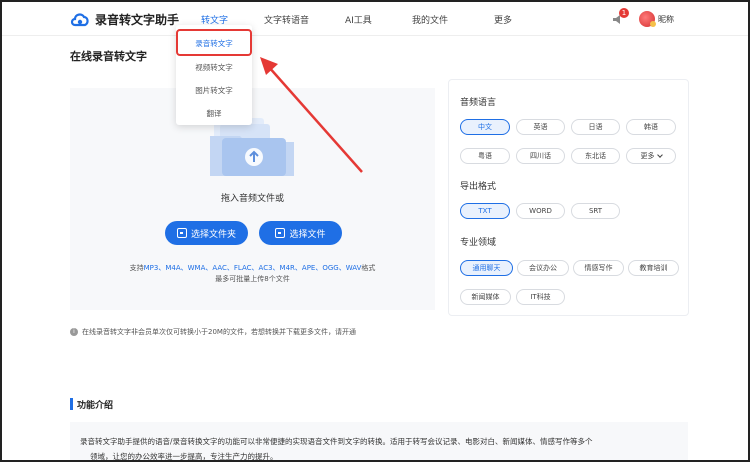 Image resolution: width=750 pixels, height=462 pixels. What do you see at coordinates (136, 268) in the screenshot?
I see `formats-prefix: 支持` at bounding box center [136, 268].